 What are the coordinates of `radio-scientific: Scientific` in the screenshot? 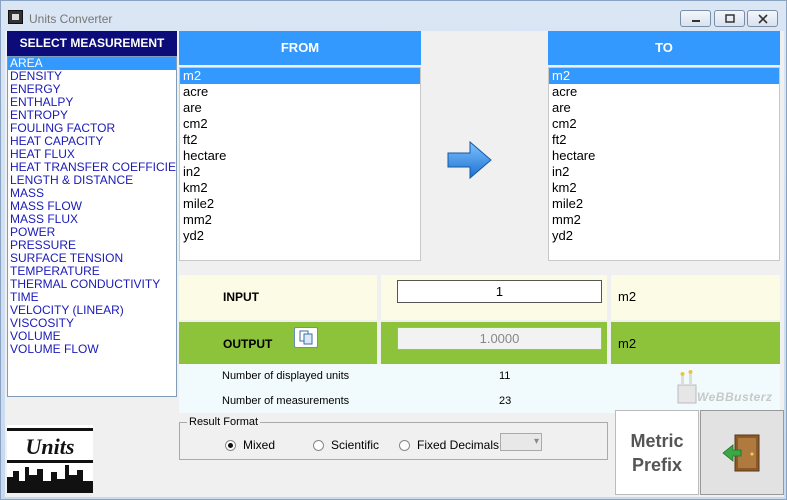 It's located at (346, 445).